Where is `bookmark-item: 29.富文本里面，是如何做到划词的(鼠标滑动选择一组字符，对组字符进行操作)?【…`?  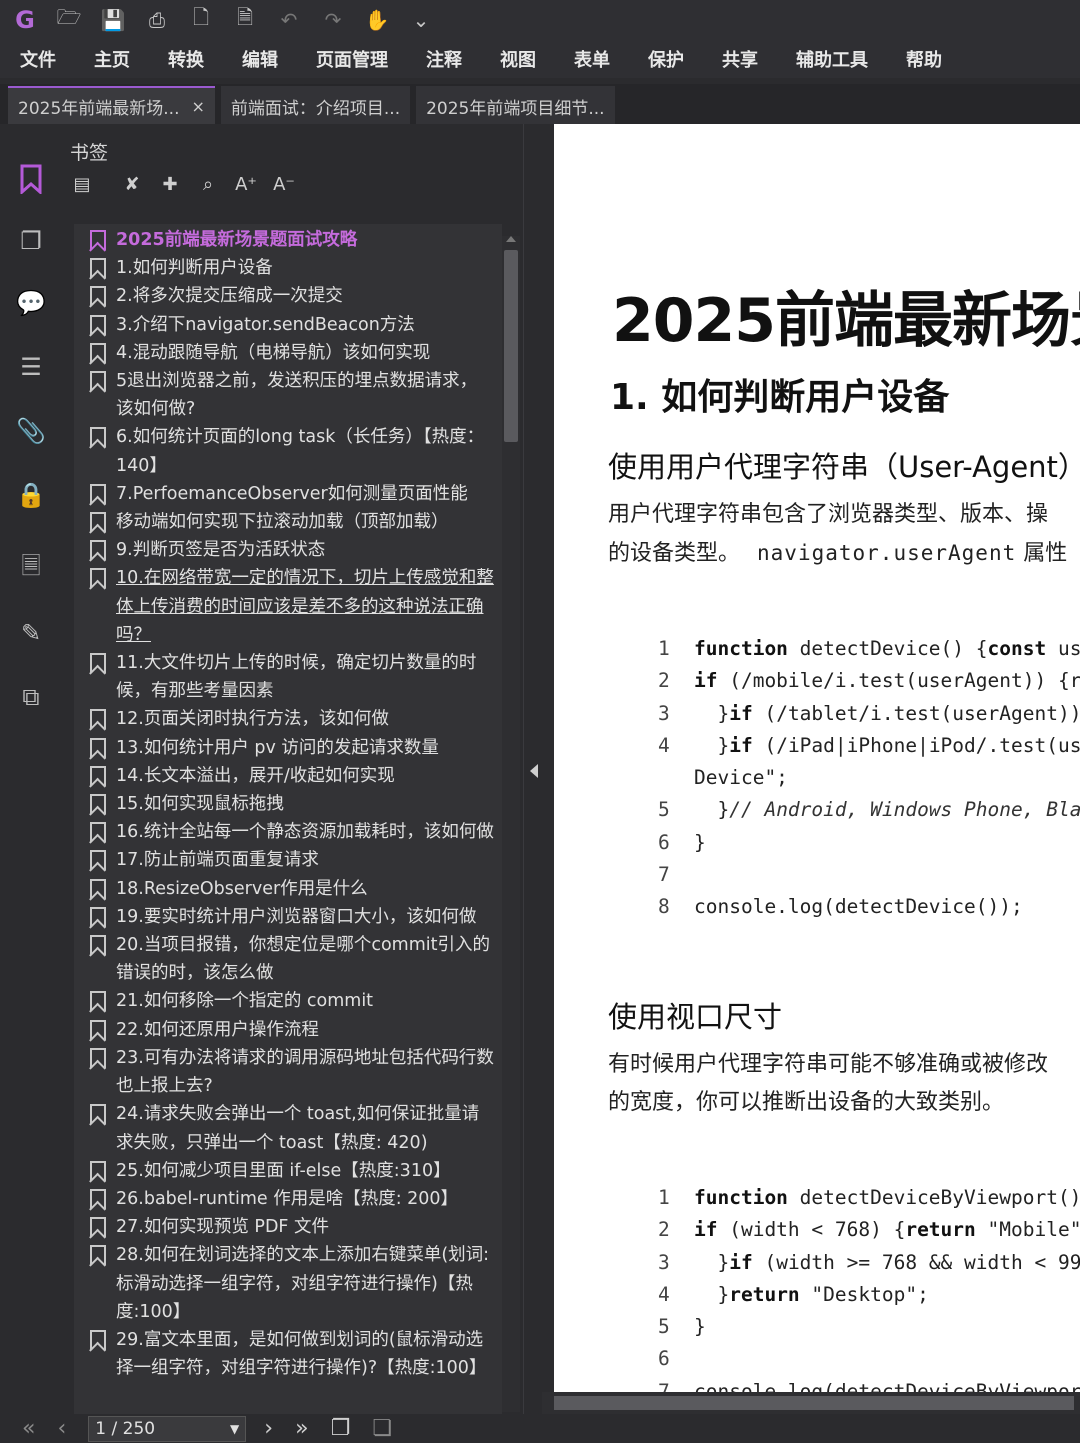 bookmark-item: 29.富文本里面，是如何做到划词的(鼠标滑动选择一组字符，对组字符进行操作)?【… is located at coordinates (288, 1354).